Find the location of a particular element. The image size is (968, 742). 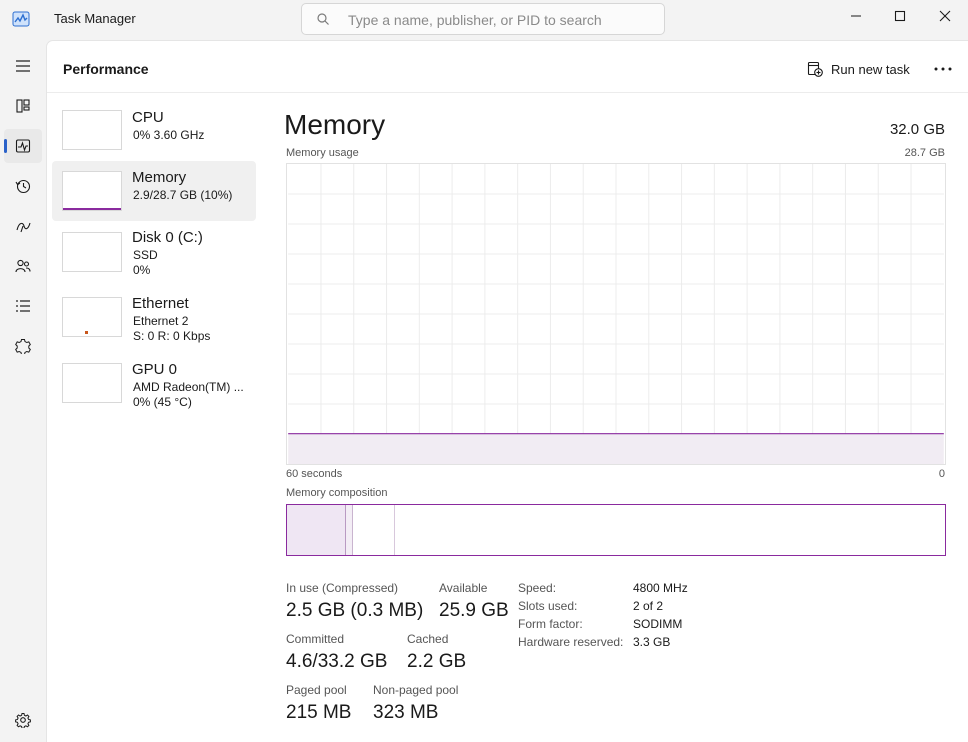

composition-in-use is located at coordinates (316, 530).